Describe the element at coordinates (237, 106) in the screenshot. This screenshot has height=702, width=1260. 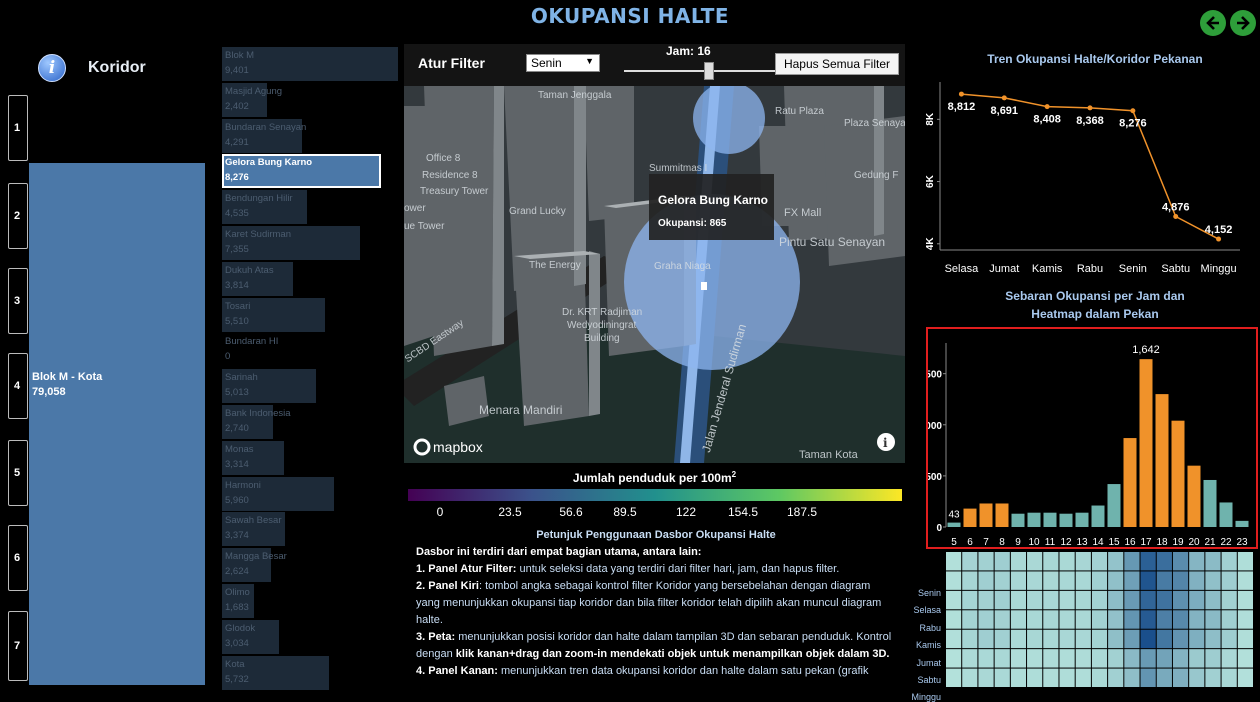
I see `stop-value: 2,402` at that location.